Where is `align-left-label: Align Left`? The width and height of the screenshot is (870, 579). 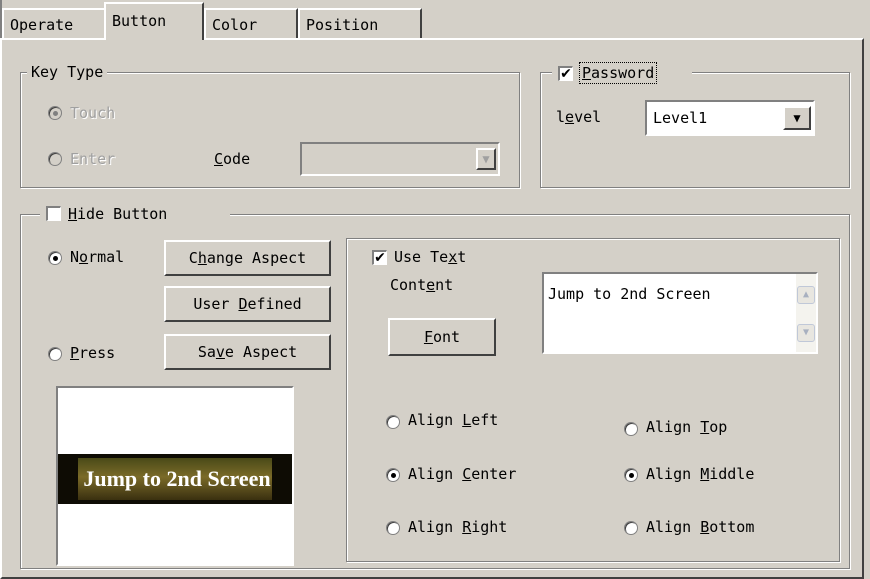 align-left-label: Align Left is located at coordinates (453, 420).